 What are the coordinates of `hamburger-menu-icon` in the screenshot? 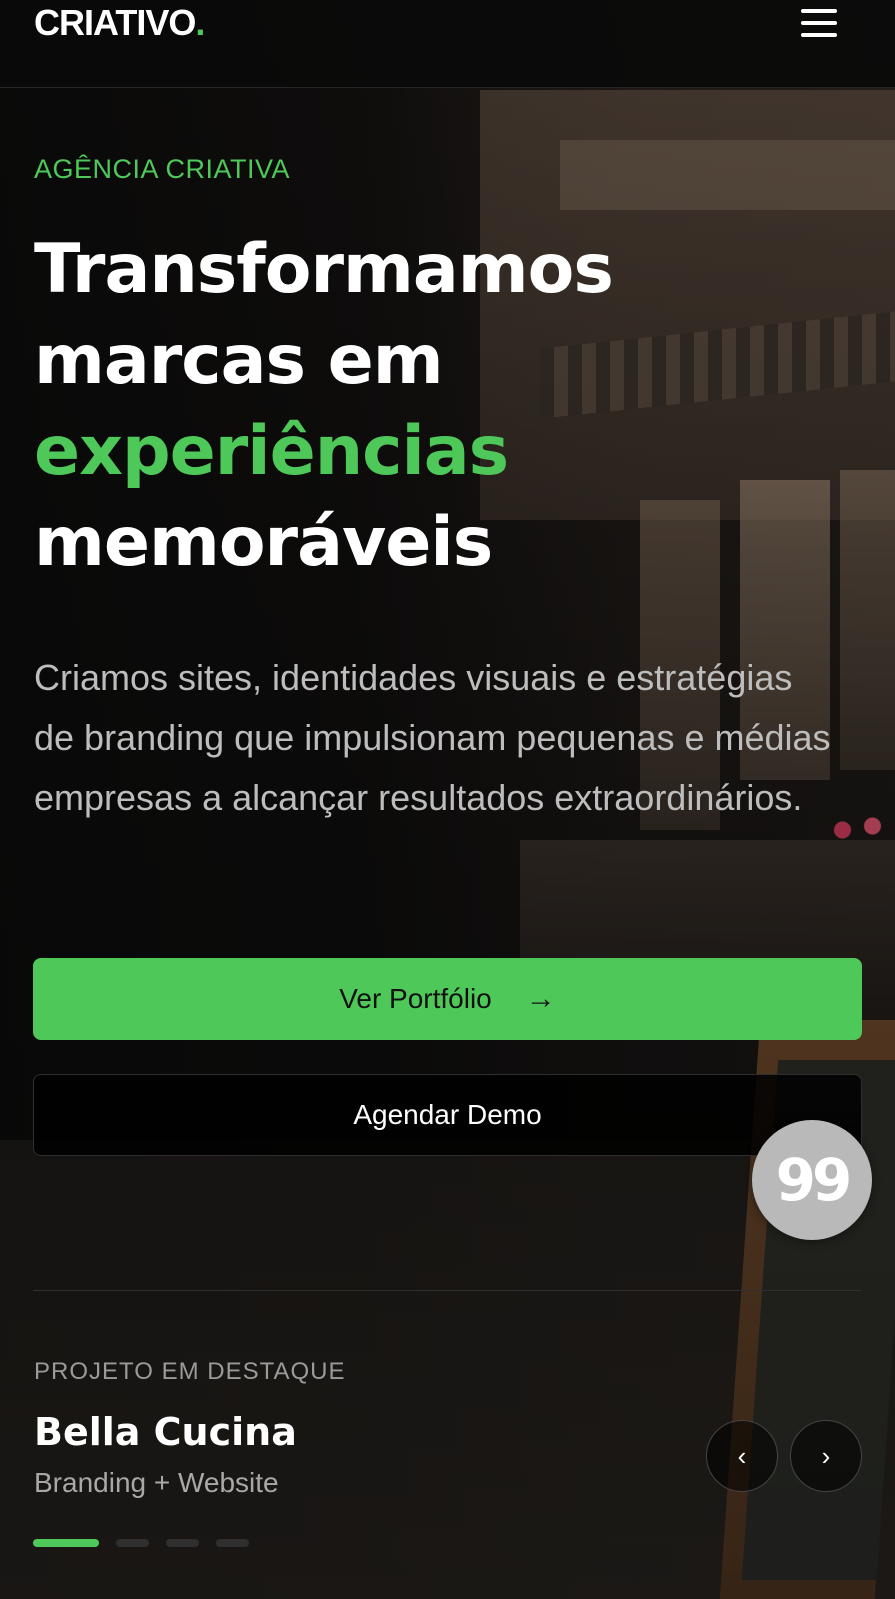 It's located at (819, 23).